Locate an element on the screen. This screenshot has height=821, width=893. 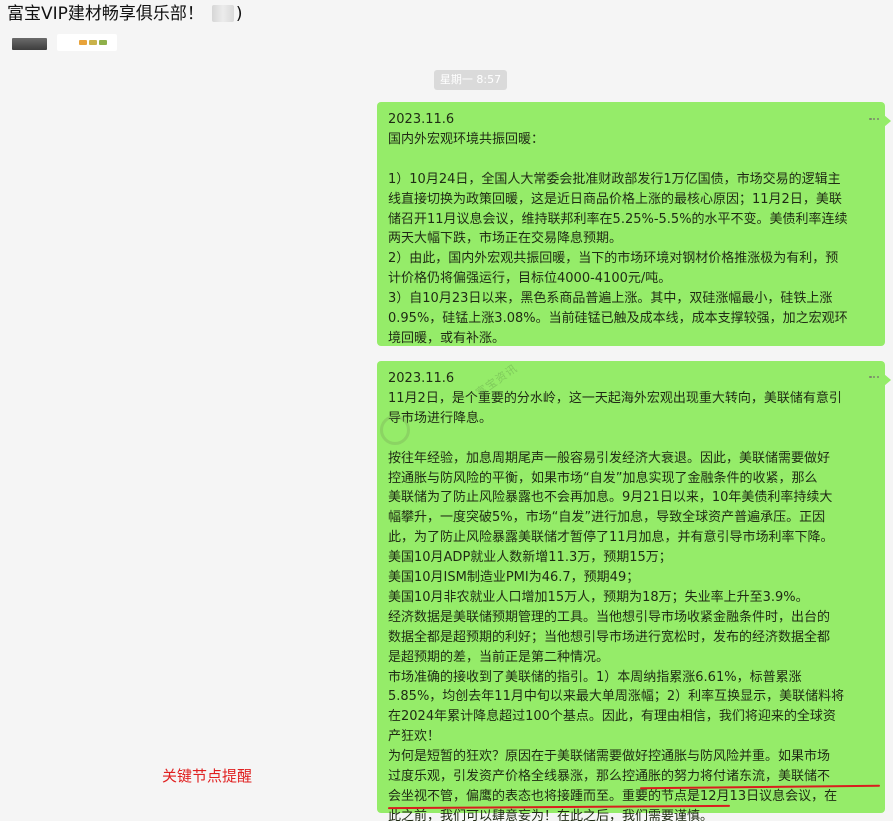
annotation-label: 关键节点提醒 is located at coordinates (207, 776).